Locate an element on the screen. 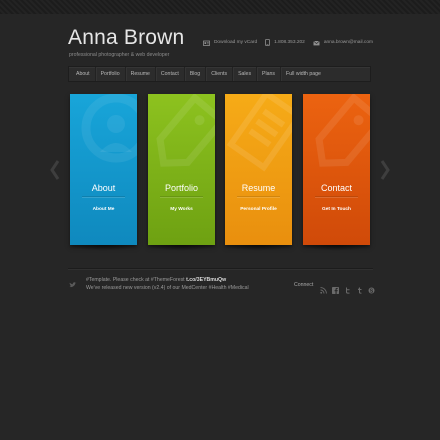 This screenshot has width=440, height=440. vcard-link: Download my vCard is located at coordinates (230, 43).